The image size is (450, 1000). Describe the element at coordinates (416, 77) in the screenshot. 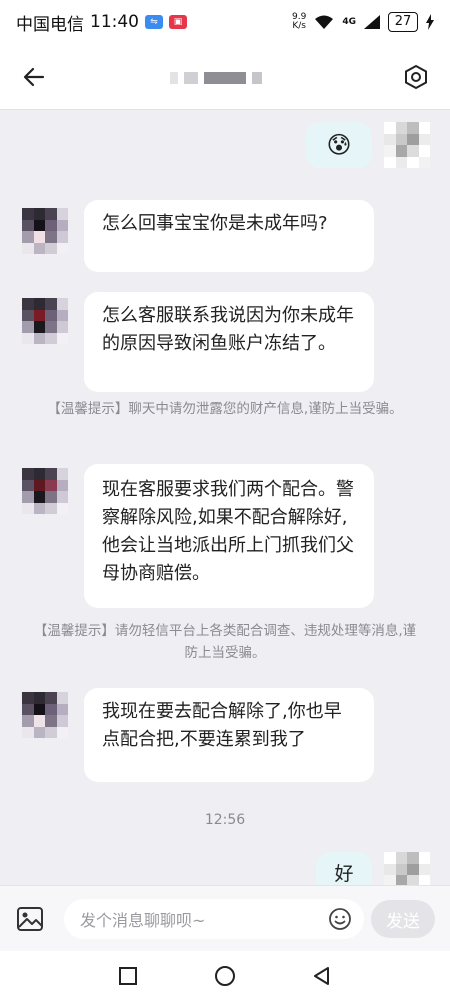

I see `settings-hexagon-icon` at that location.